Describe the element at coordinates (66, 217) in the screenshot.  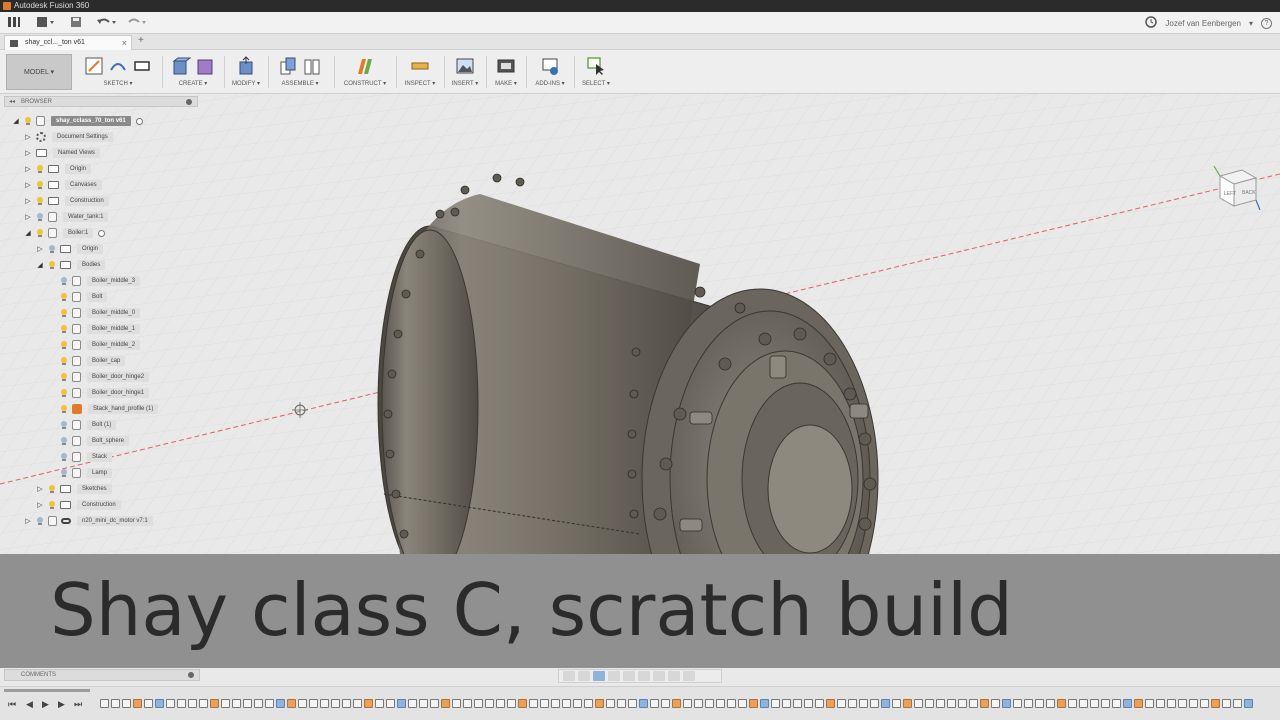
I see `tree-item: ▷ Water_tank:1` at that location.